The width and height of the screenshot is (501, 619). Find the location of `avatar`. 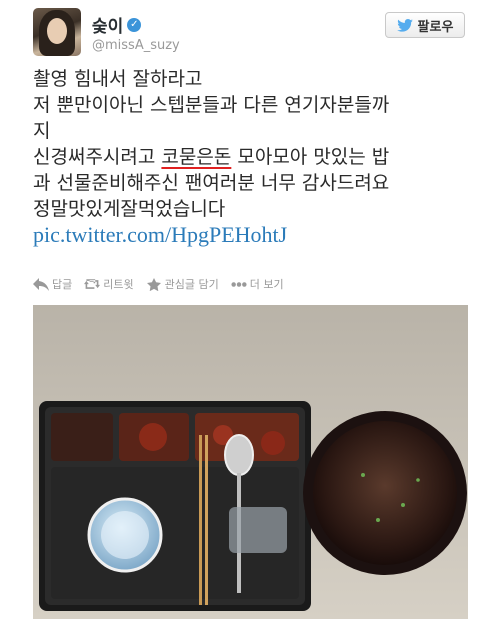

avatar is located at coordinates (57, 32).